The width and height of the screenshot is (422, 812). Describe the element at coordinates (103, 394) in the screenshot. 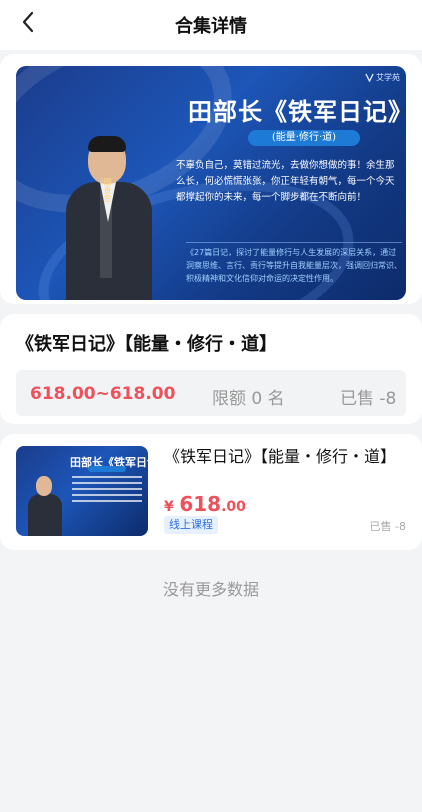

I see `price-range: 618.00~618.00` at that location.